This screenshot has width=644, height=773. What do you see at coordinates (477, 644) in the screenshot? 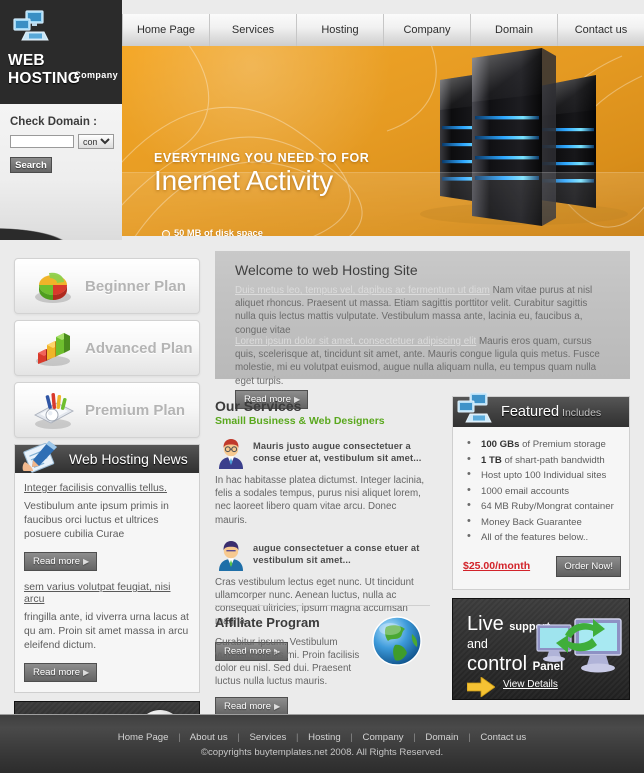
I see `live-line-2: and` at bounding box center [477, 644].